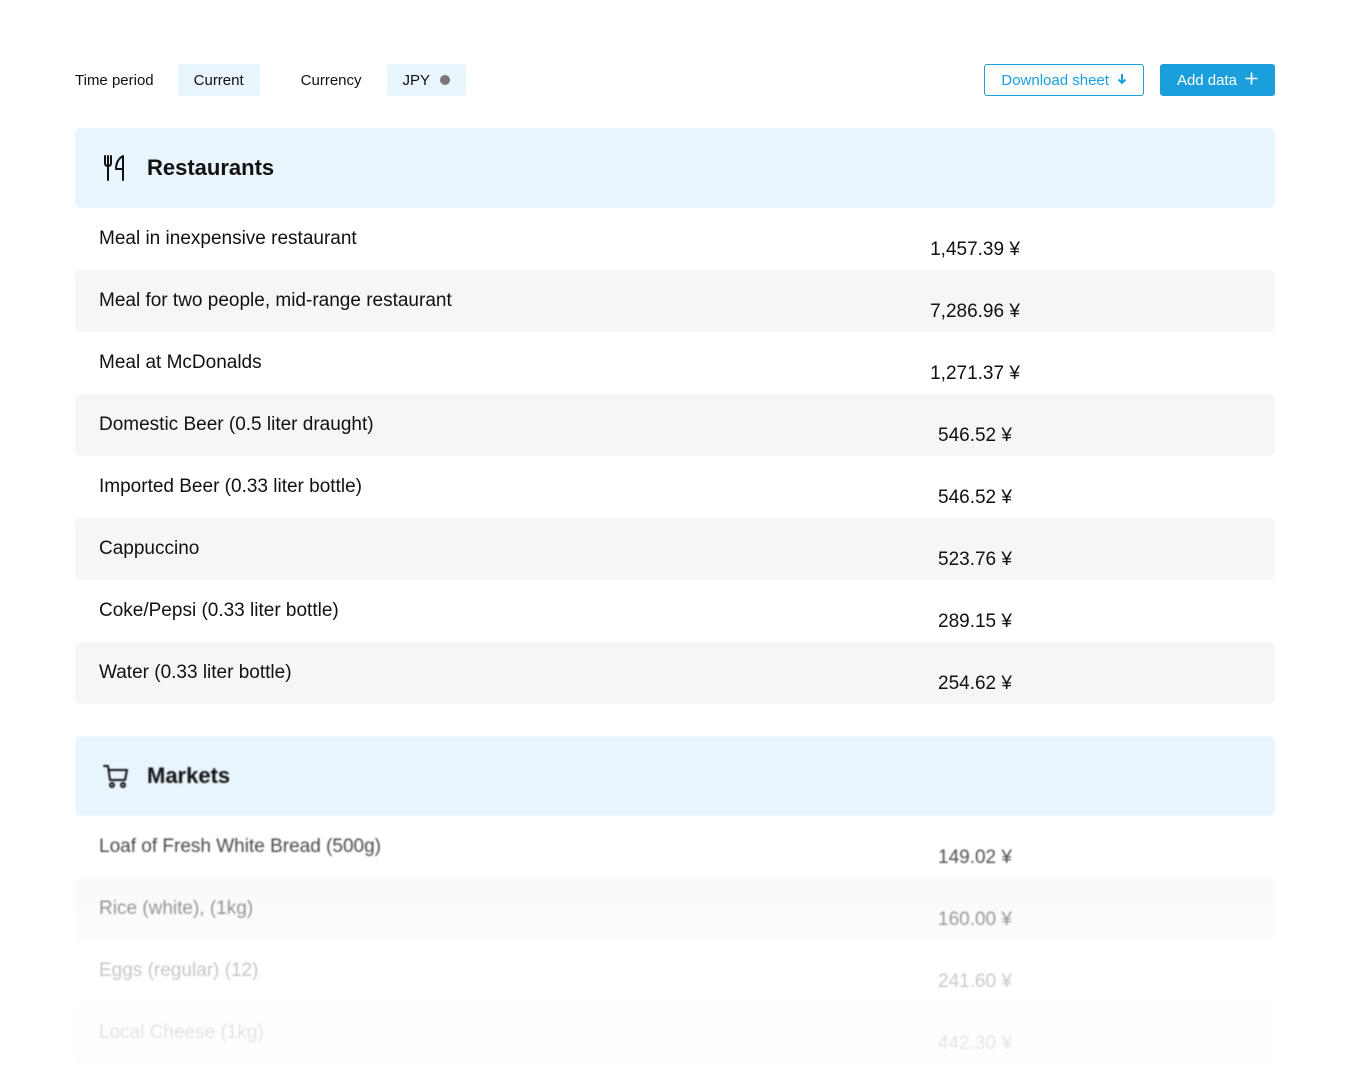 Image resolution: width=1350 pixels, height=1080 pixels. I want to click on currency-select: JPY, so click(426, 80).